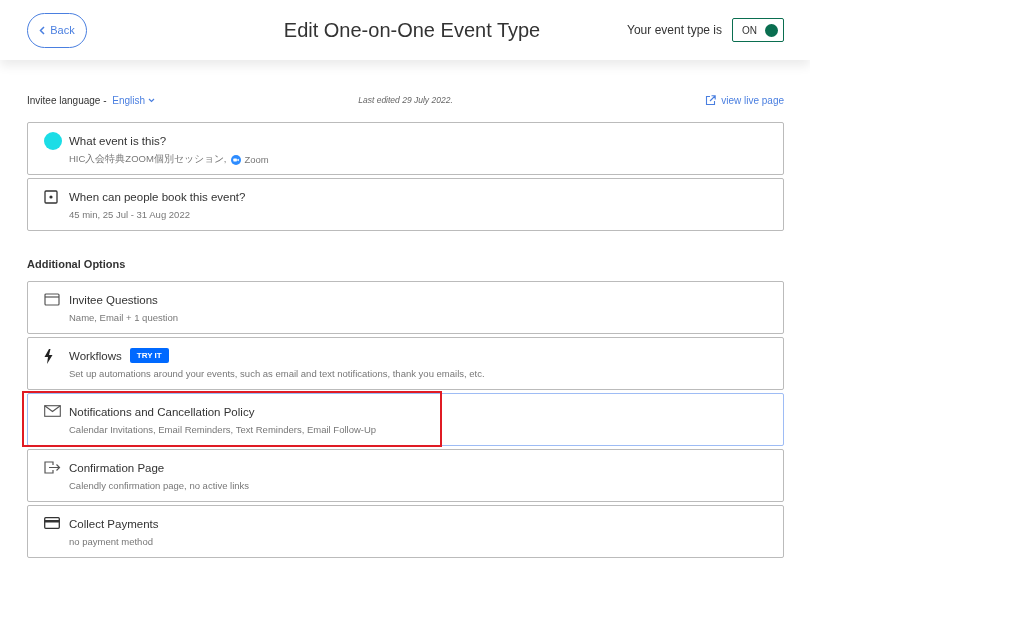  What do you see at coordinates (223, 429) in the screenshot?
I see `card-subtitle: Calendar Invitations, Email Reminders, Text Reminders, Email Follow-Up` at bounding box center [223, 429].